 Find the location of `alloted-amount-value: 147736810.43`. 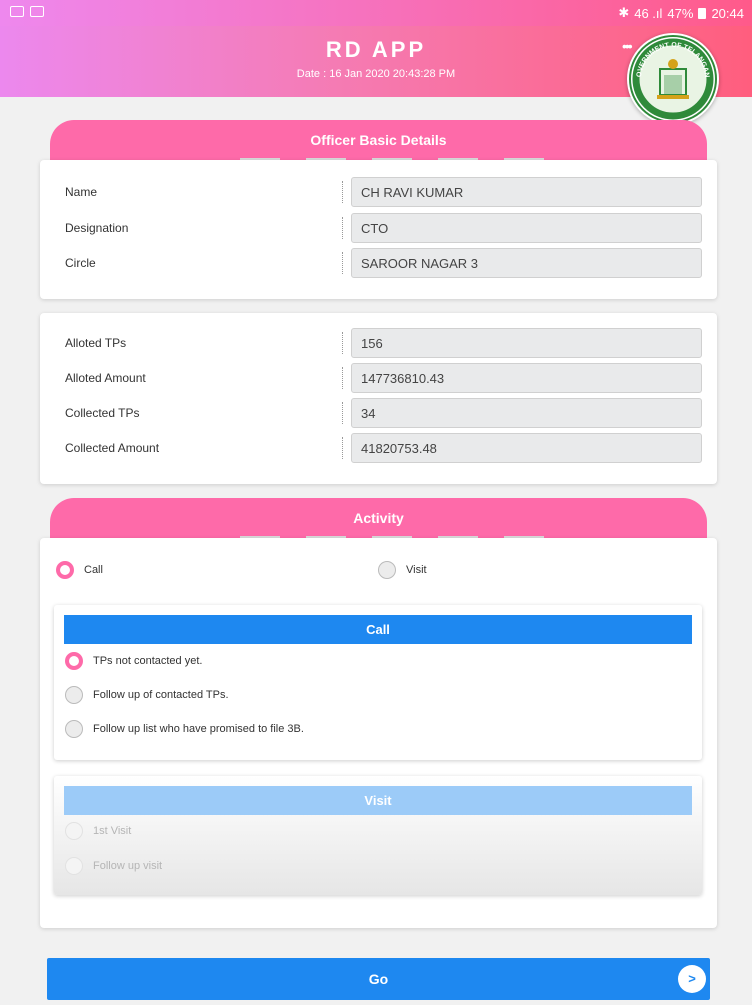

alloted-amount-value: 147736810.43 is located at coordinates (526, 378).